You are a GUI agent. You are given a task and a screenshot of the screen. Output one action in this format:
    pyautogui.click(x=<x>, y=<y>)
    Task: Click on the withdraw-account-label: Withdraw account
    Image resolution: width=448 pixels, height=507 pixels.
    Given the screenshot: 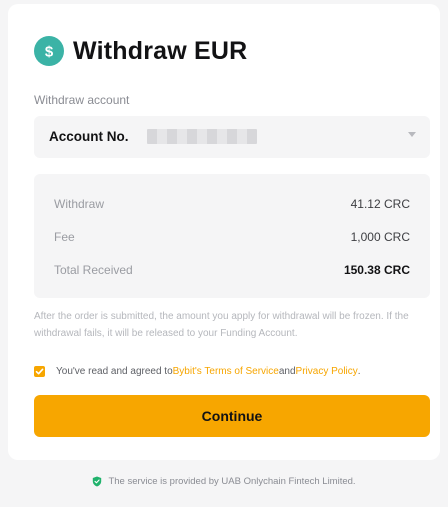 What is the action you would take?
    pyautogui.click(x=82, y=100)
    